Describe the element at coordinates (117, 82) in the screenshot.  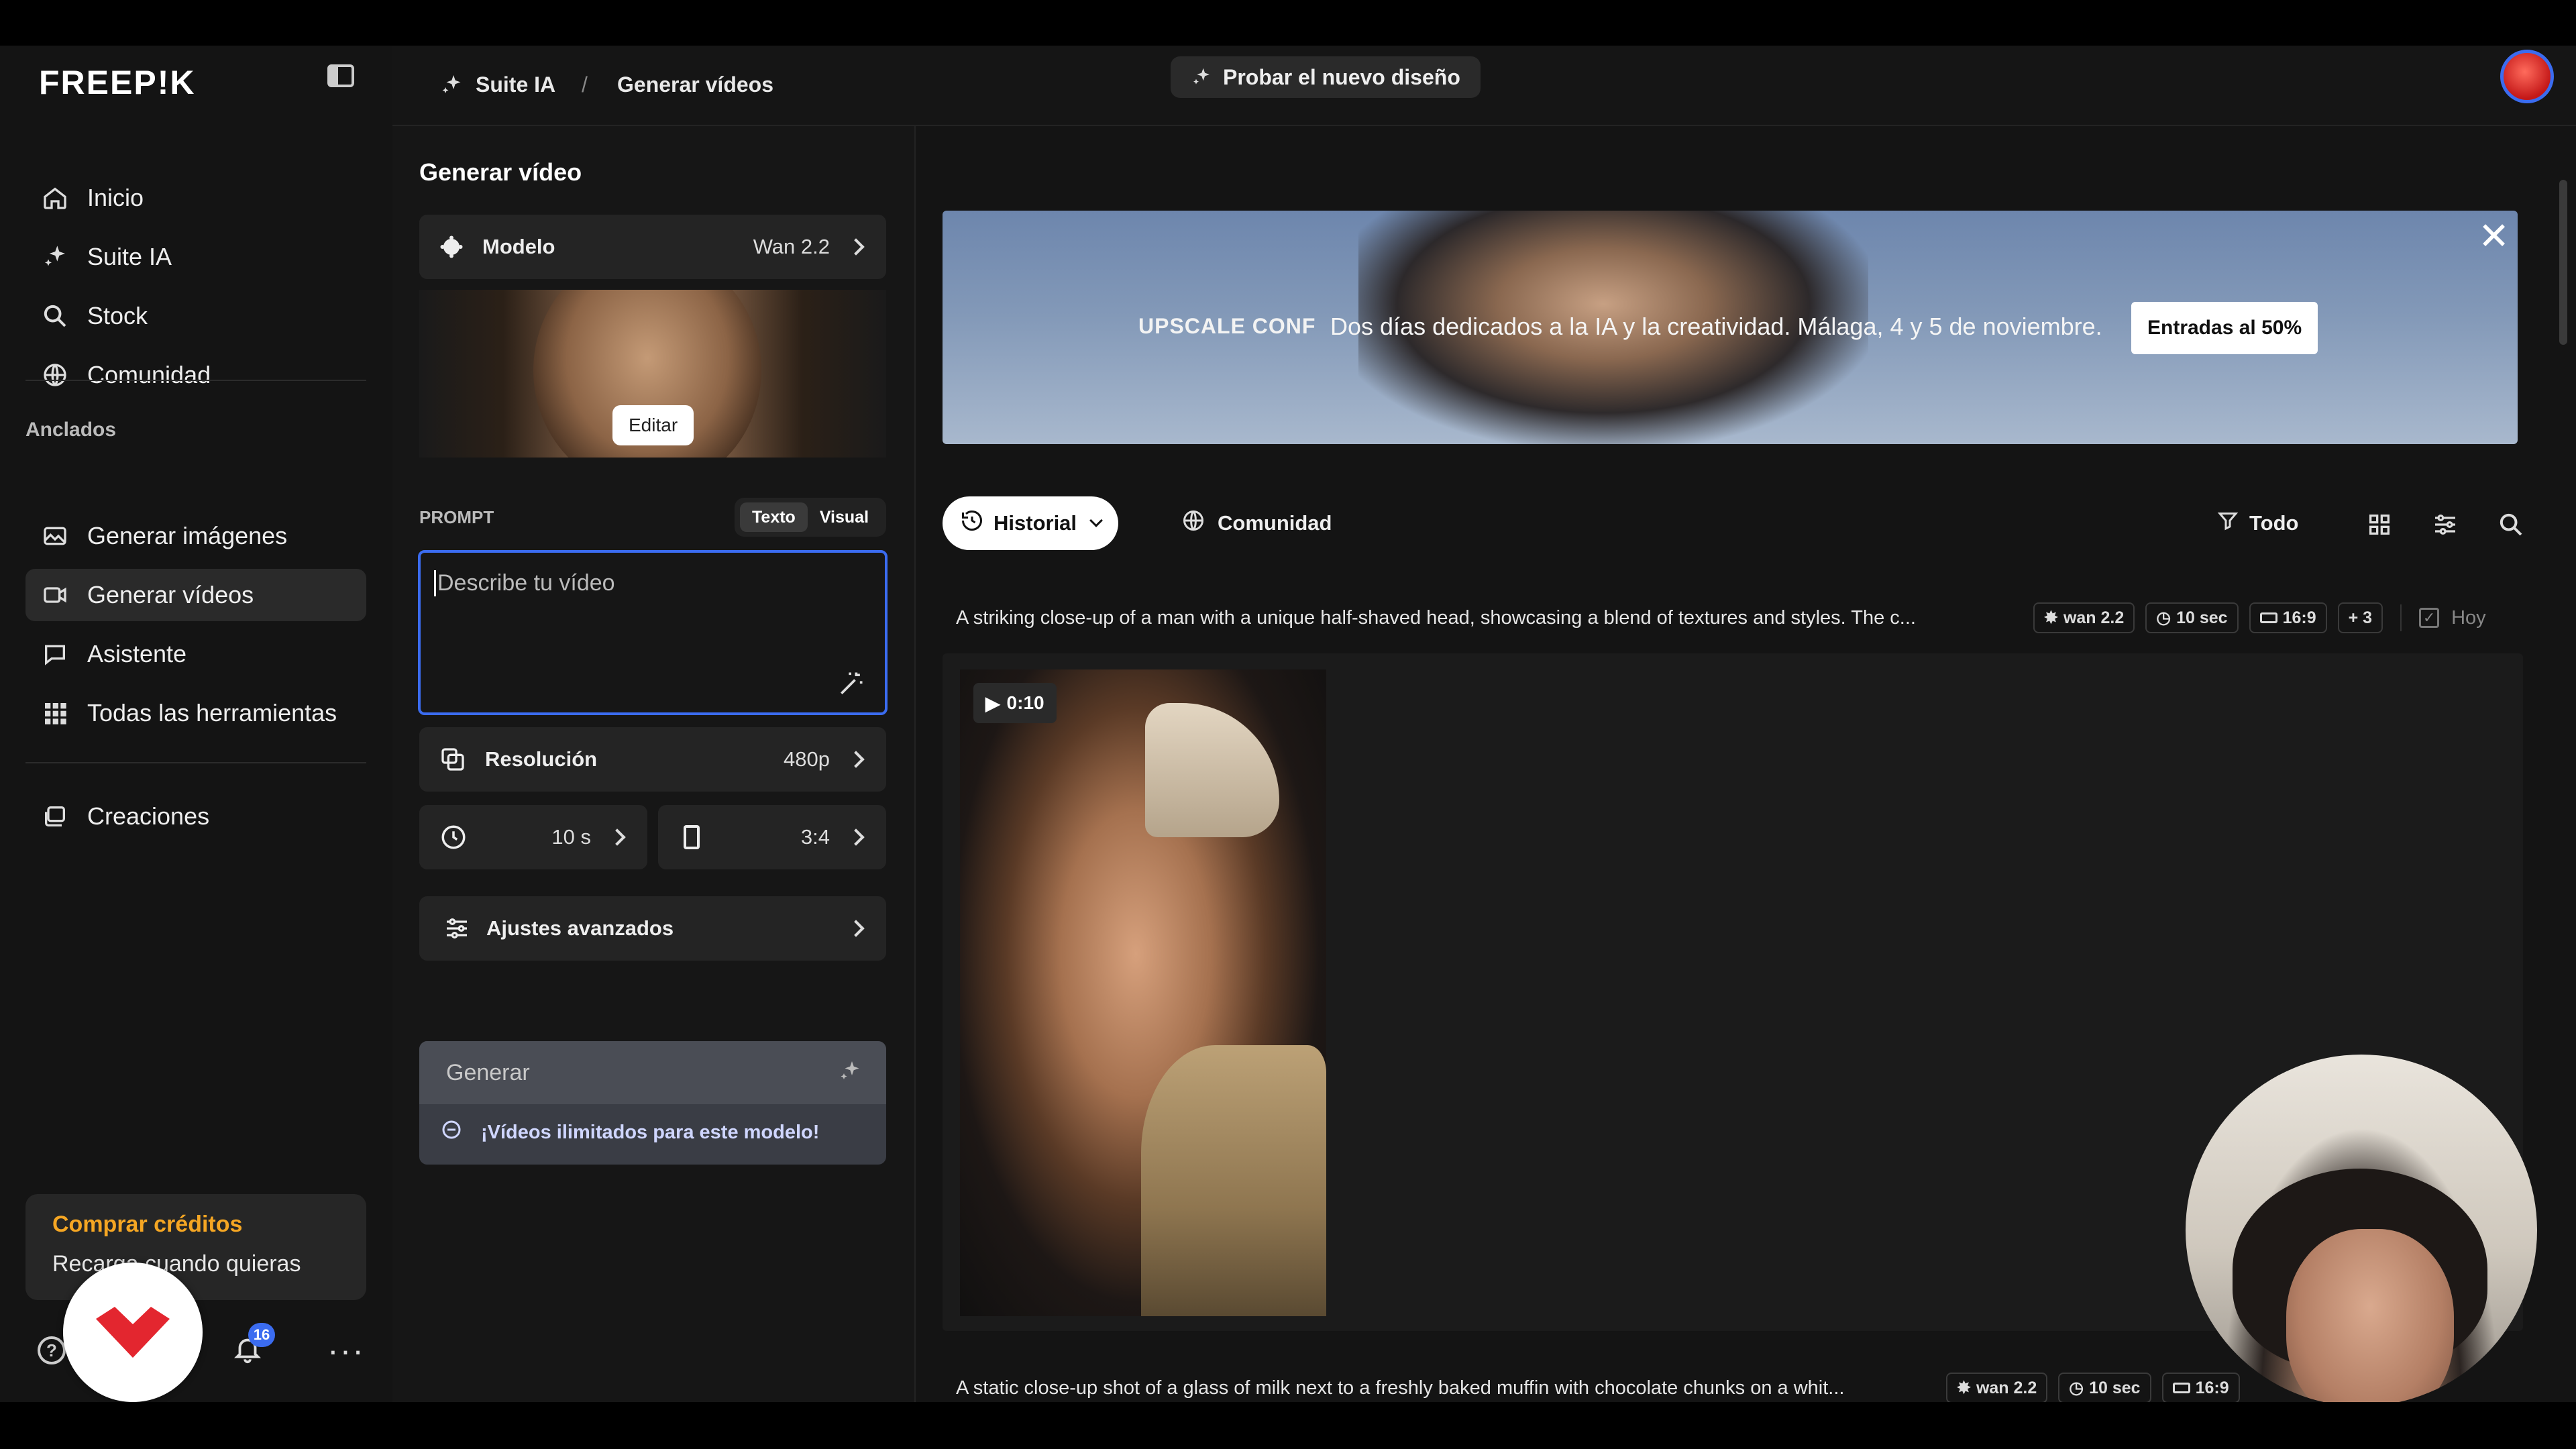
I see `freepik-logo: FREEP!K` at that location.